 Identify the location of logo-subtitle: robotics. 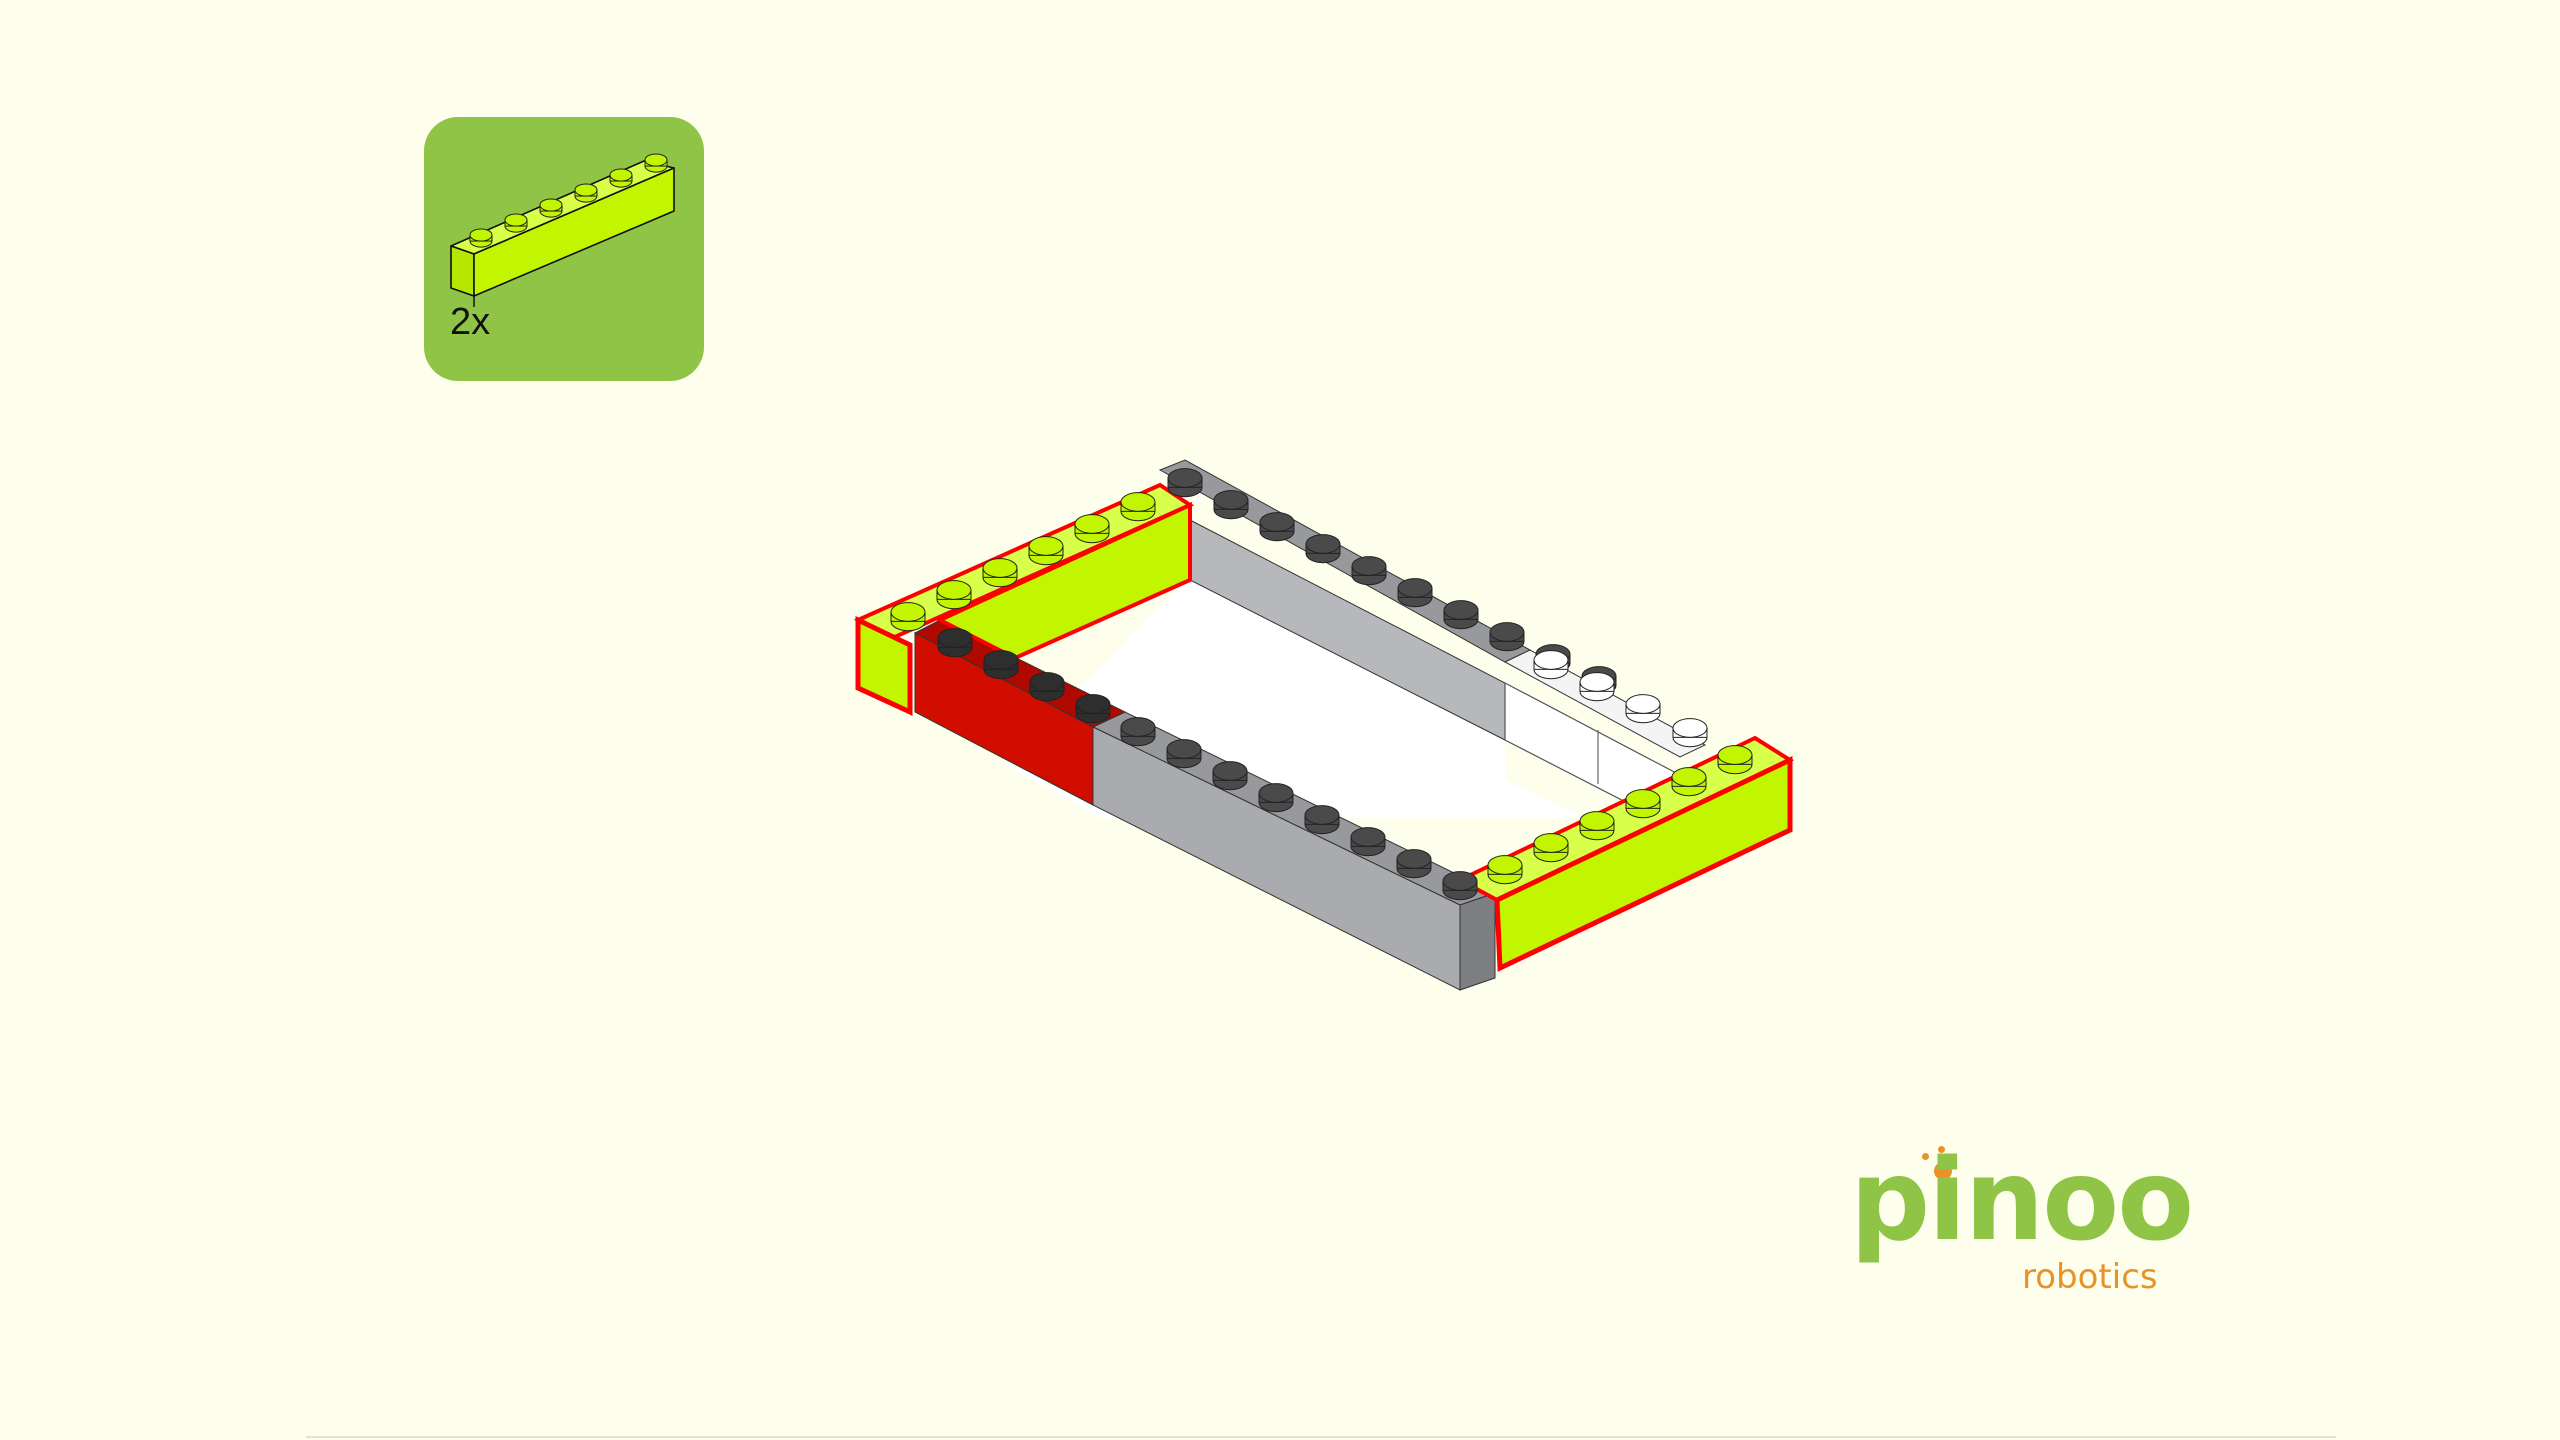
(2090, 1277).